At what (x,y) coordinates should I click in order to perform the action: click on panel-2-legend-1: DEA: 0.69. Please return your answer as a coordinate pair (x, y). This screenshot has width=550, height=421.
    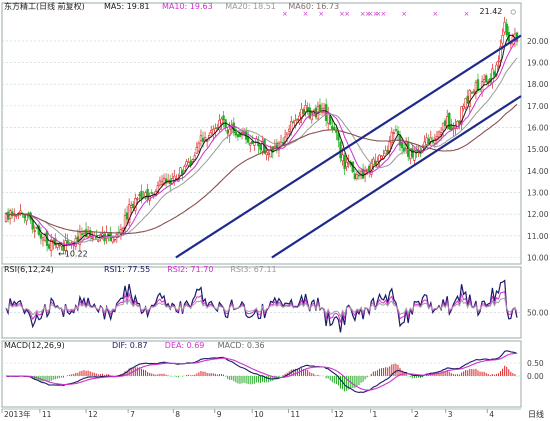
    Looking at the image, I should click on (185, 345).